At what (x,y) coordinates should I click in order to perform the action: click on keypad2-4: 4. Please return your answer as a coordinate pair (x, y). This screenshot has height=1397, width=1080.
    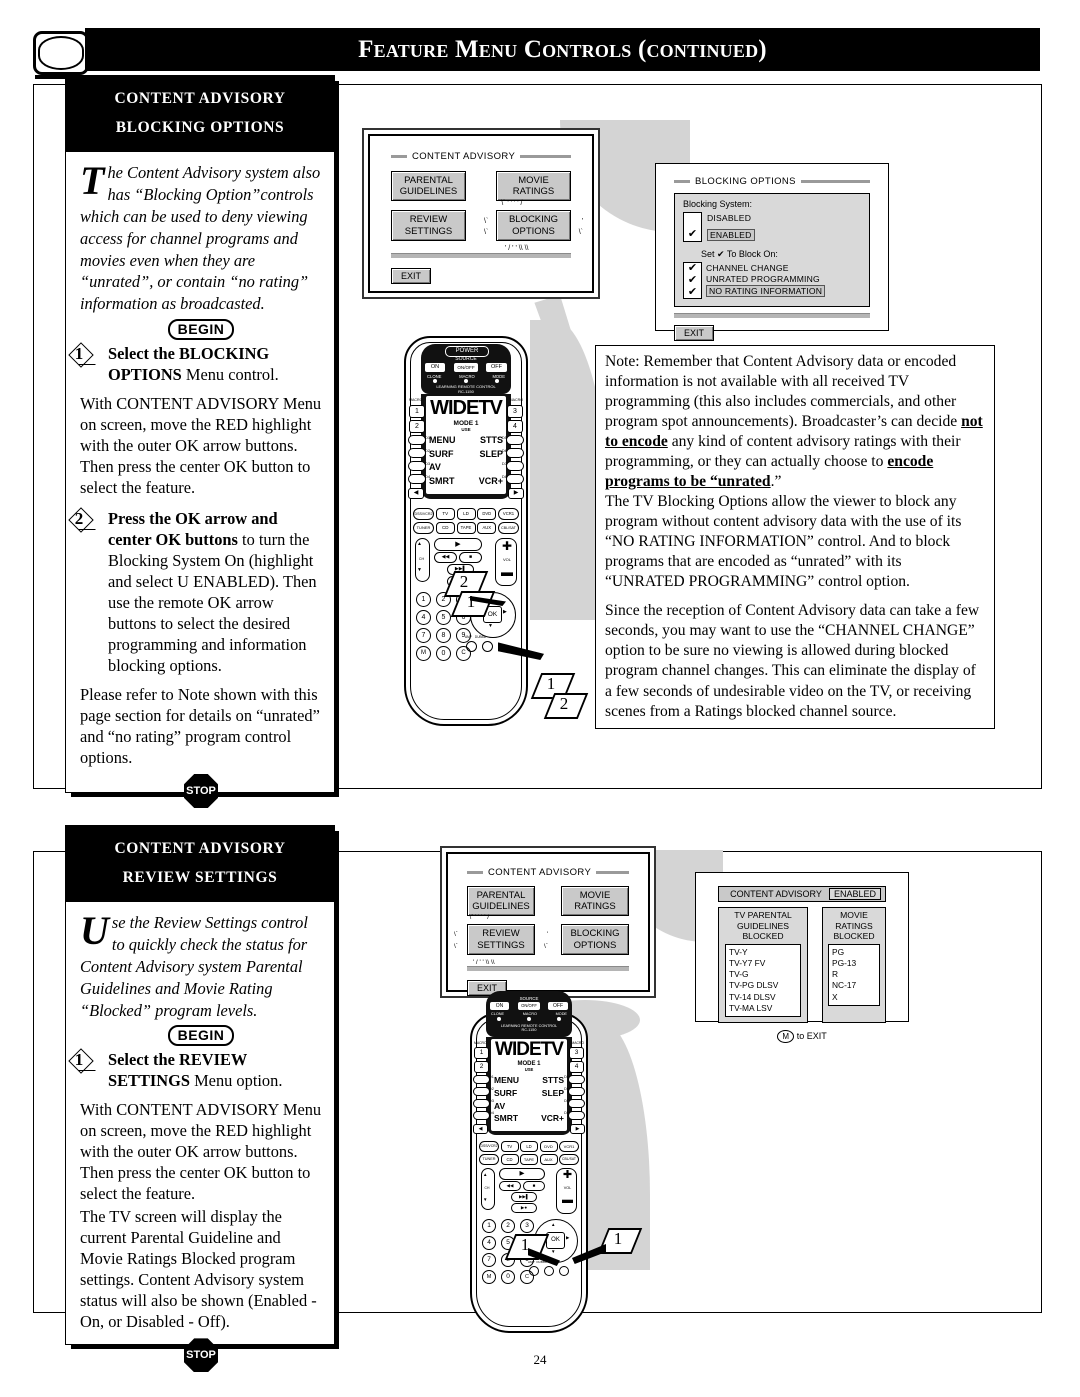
    Looking at the image, I should click on (489, 1243).